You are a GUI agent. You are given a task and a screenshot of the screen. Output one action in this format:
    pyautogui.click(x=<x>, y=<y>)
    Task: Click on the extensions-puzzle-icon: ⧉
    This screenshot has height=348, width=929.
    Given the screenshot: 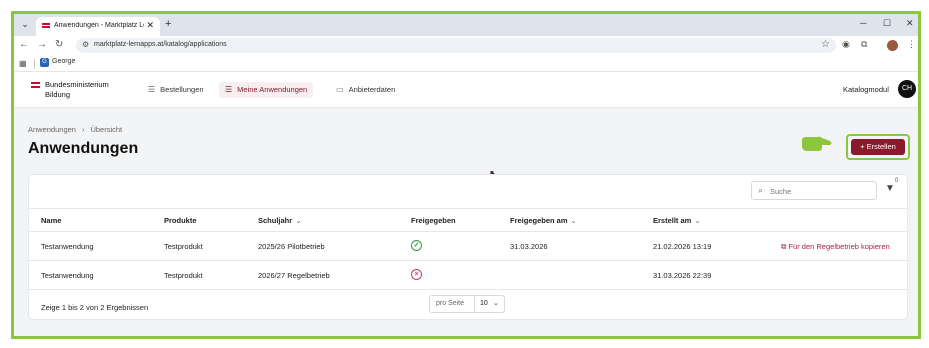 What is the action you would take?
    pyautogui.click(x=864, y=44)
    